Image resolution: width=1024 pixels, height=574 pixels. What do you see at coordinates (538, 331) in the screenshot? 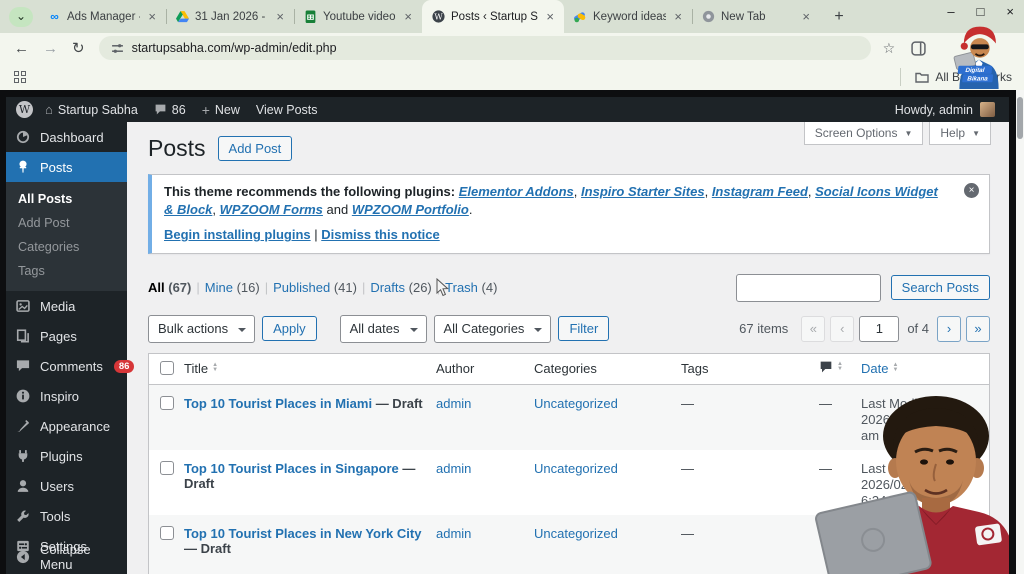
I see `chevron-down-icon` at bounding box center [538, 331].